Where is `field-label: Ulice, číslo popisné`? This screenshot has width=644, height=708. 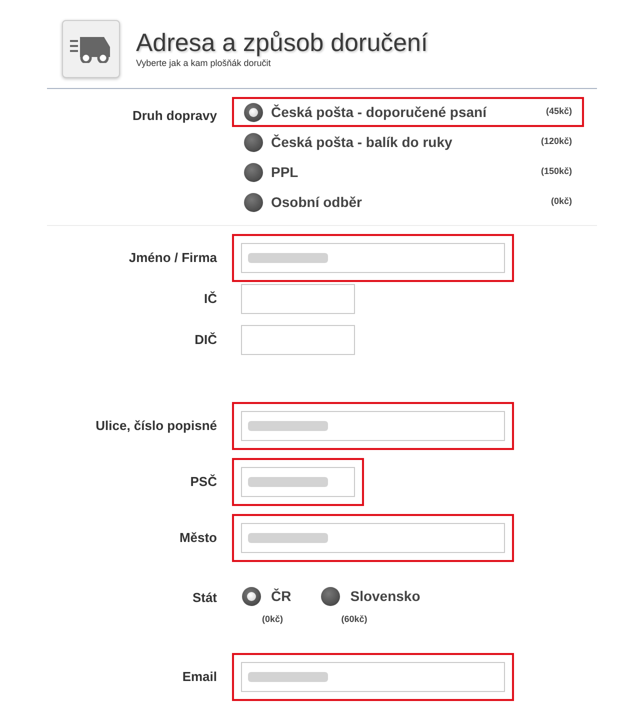
field-label: Ulice, číslo popisné is located at coordinates (155, 426).